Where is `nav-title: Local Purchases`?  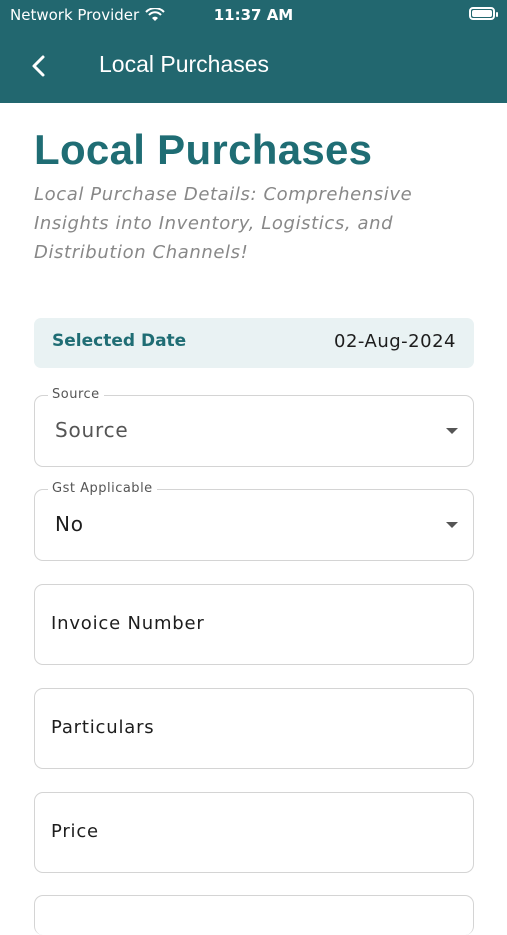 nav-title: Local Purchases is located at coordinates (184, 64).